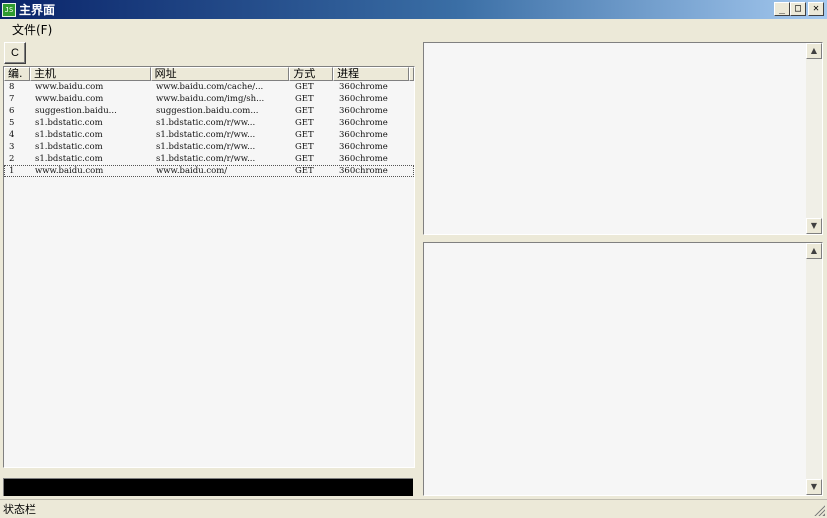  Describe the element at coordinates (411, 74) in the screenshot. I see `column-header-filler` at that location.